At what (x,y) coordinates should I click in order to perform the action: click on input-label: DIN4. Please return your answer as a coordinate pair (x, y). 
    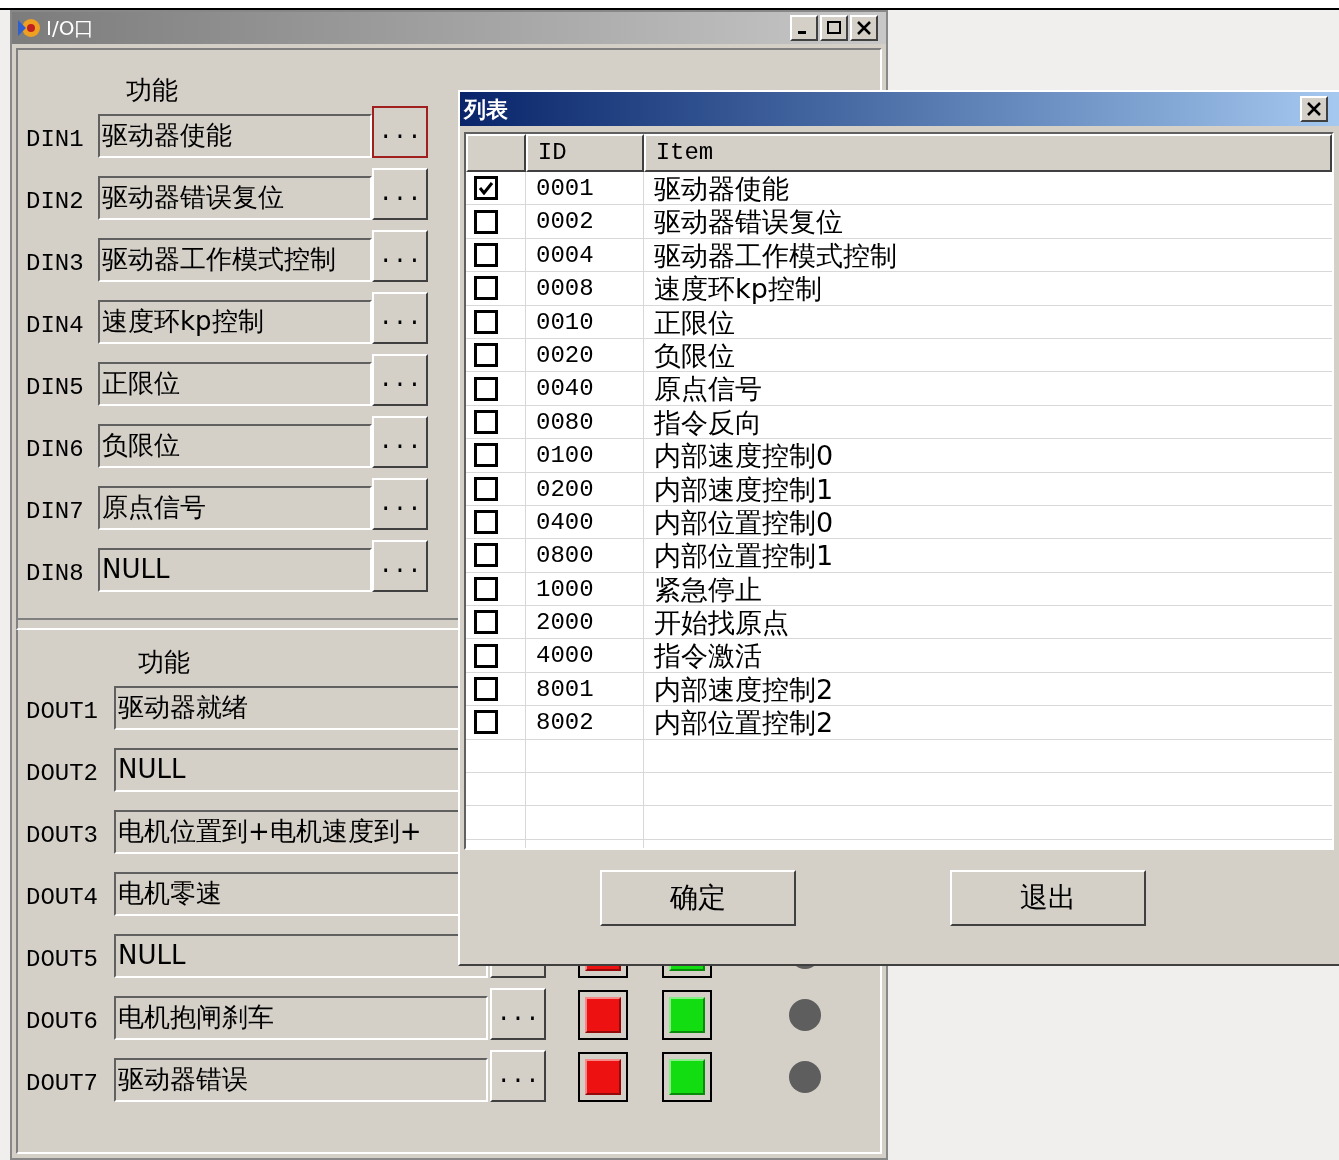
    Looking at the image, I should click on (55, 326).